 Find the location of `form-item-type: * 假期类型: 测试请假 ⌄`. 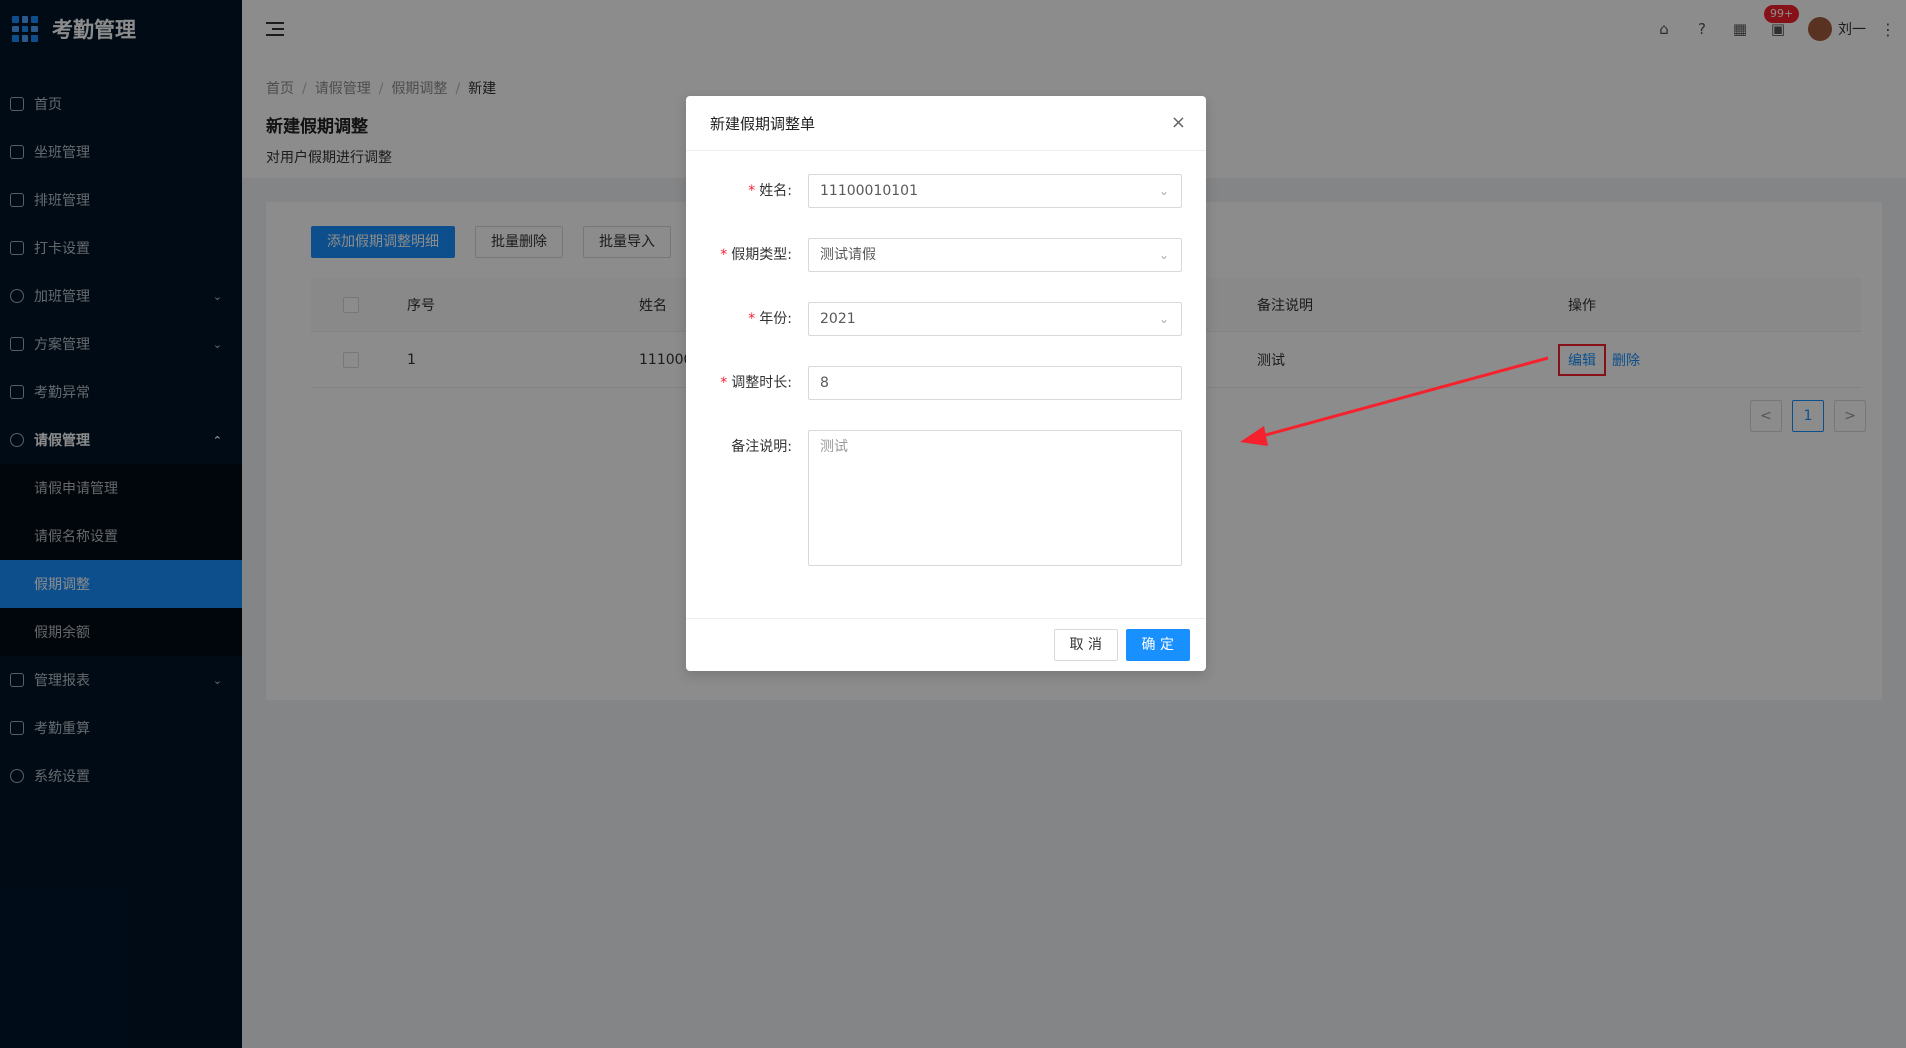

form-item-type: * 假期类型: 测试请假 ⌄ is located at coordinates (946, 255).